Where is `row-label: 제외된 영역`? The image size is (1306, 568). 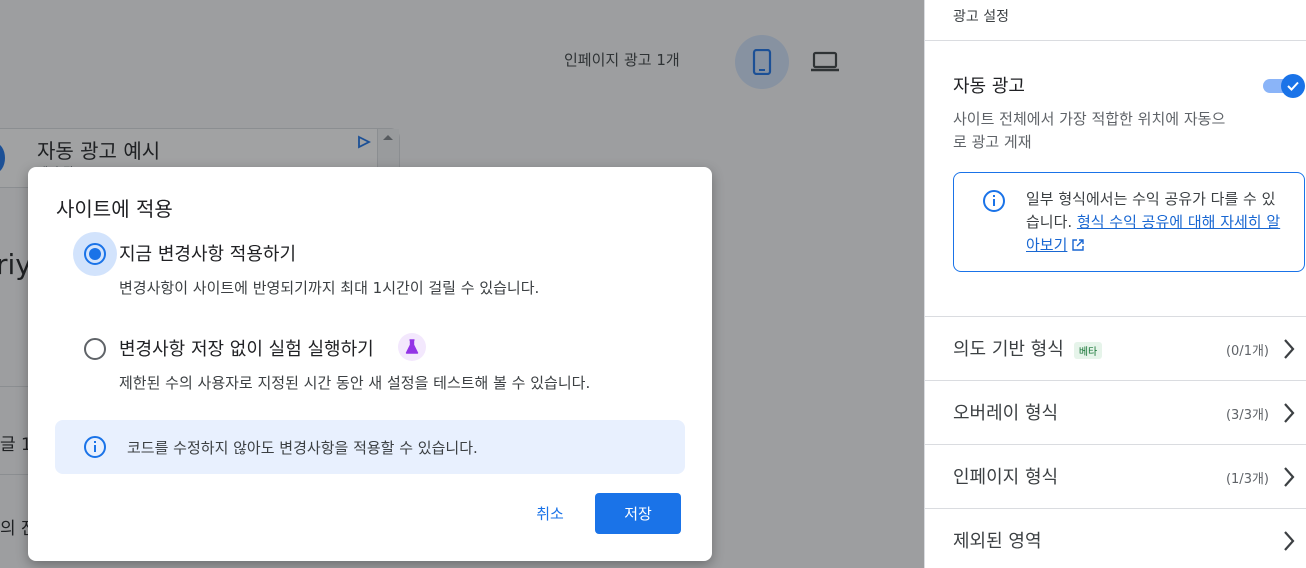 row-label: 제외된 영역 is located at coordinates (997, 541).